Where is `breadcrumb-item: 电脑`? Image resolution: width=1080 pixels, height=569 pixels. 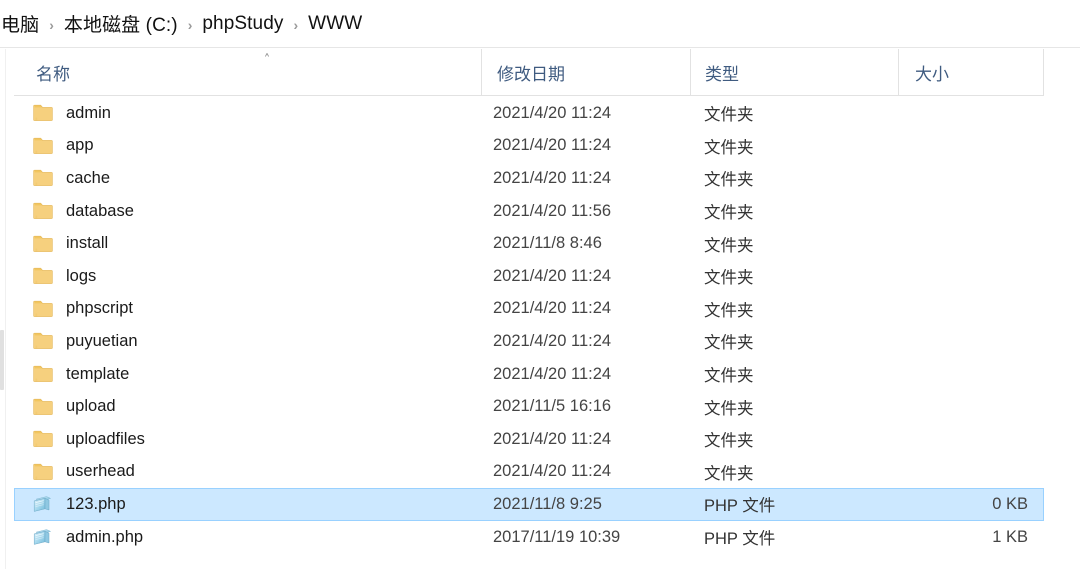 breadcrumb-item: 电脑 is located at coordinates (21, 23).